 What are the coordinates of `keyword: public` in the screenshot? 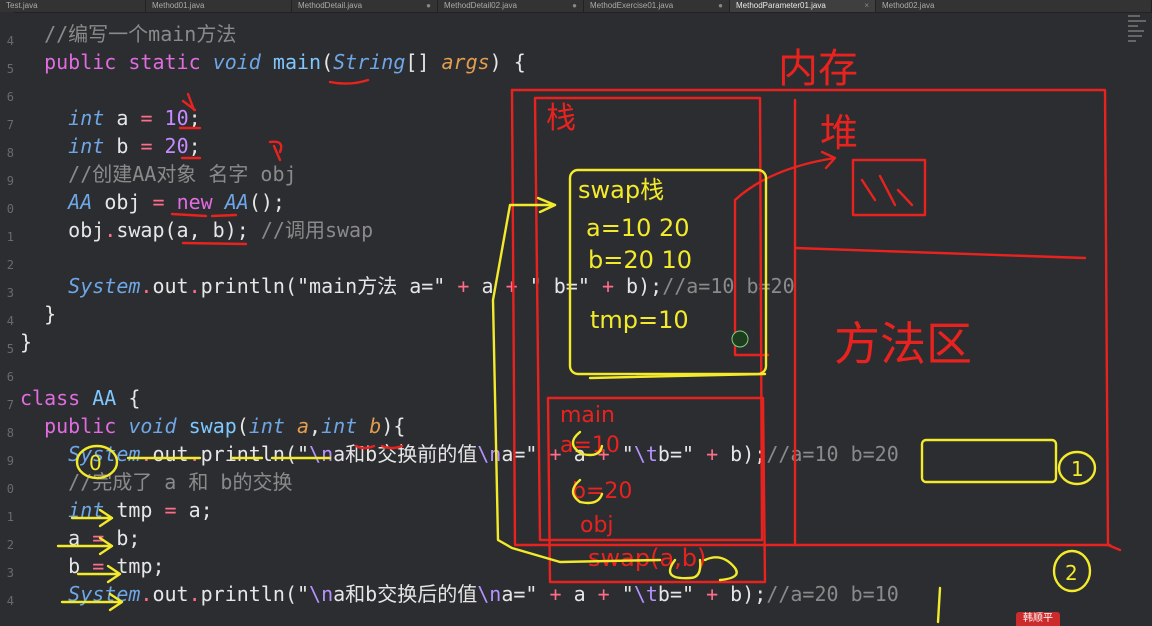 It's located at (80, 62).